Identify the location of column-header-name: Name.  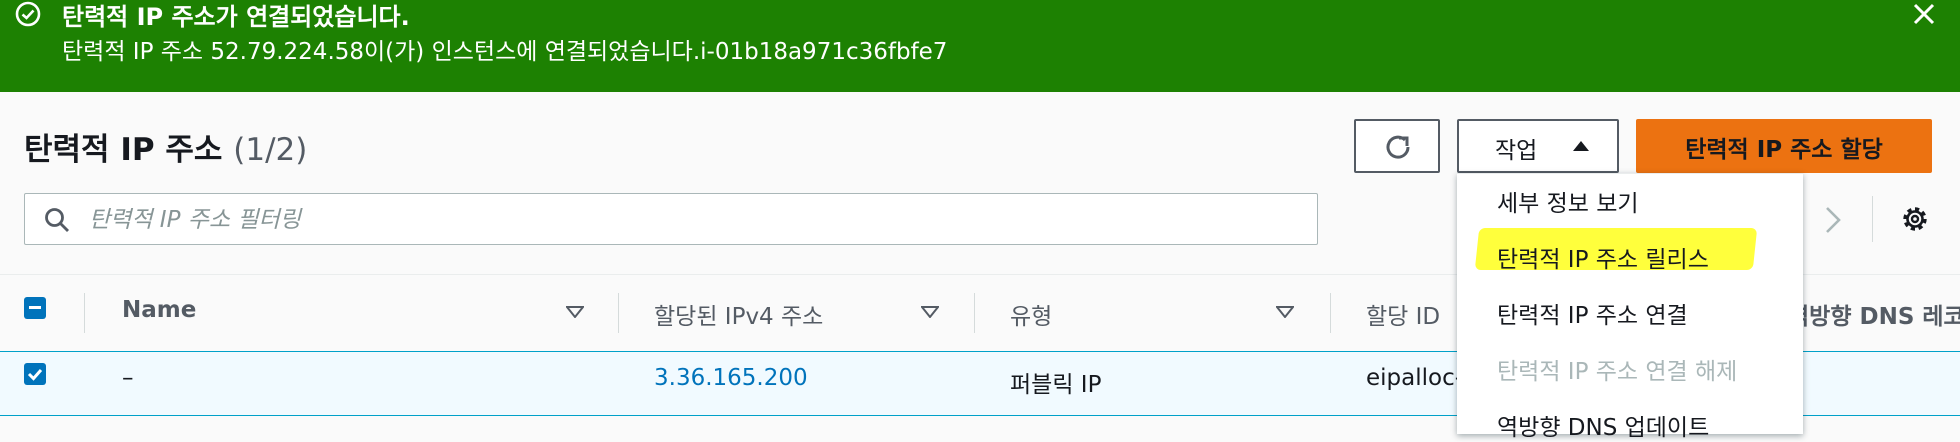
(159, 310).